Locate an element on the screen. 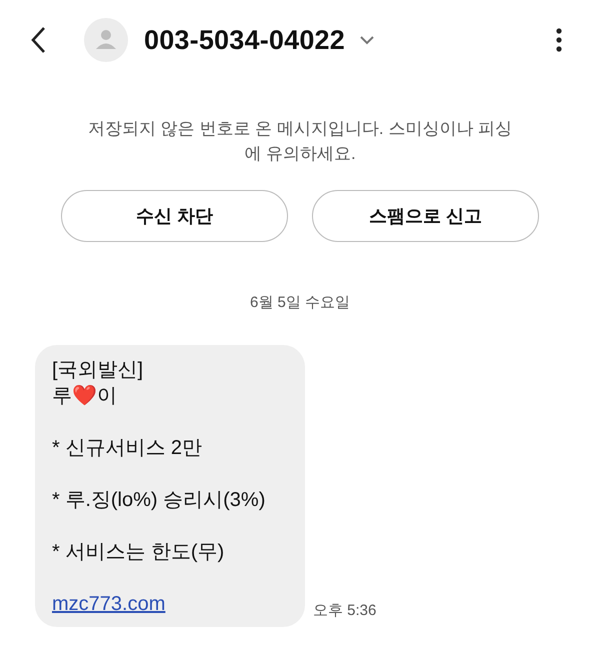  message-text: [국외발신] is located at coordinates (98, 370).